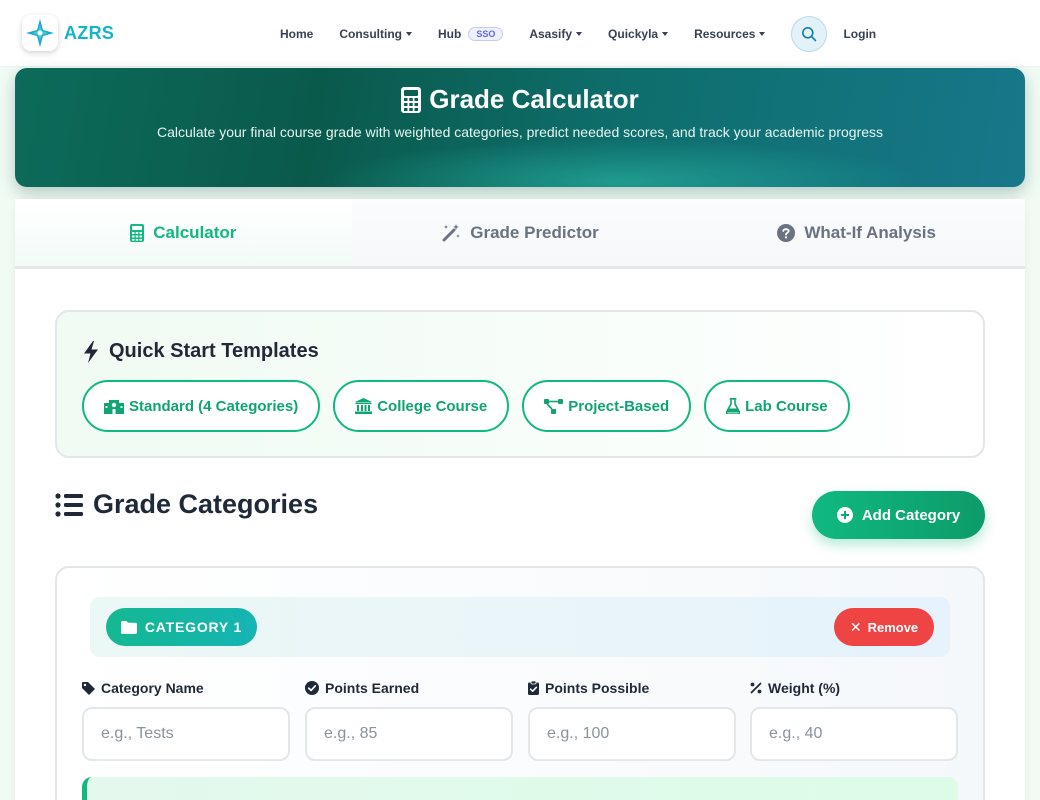 The height and width of the screenshot is (800, 1040). Describe the element at coordinates (88, 688) in the screenshot. I see `tag-icon` at that location.